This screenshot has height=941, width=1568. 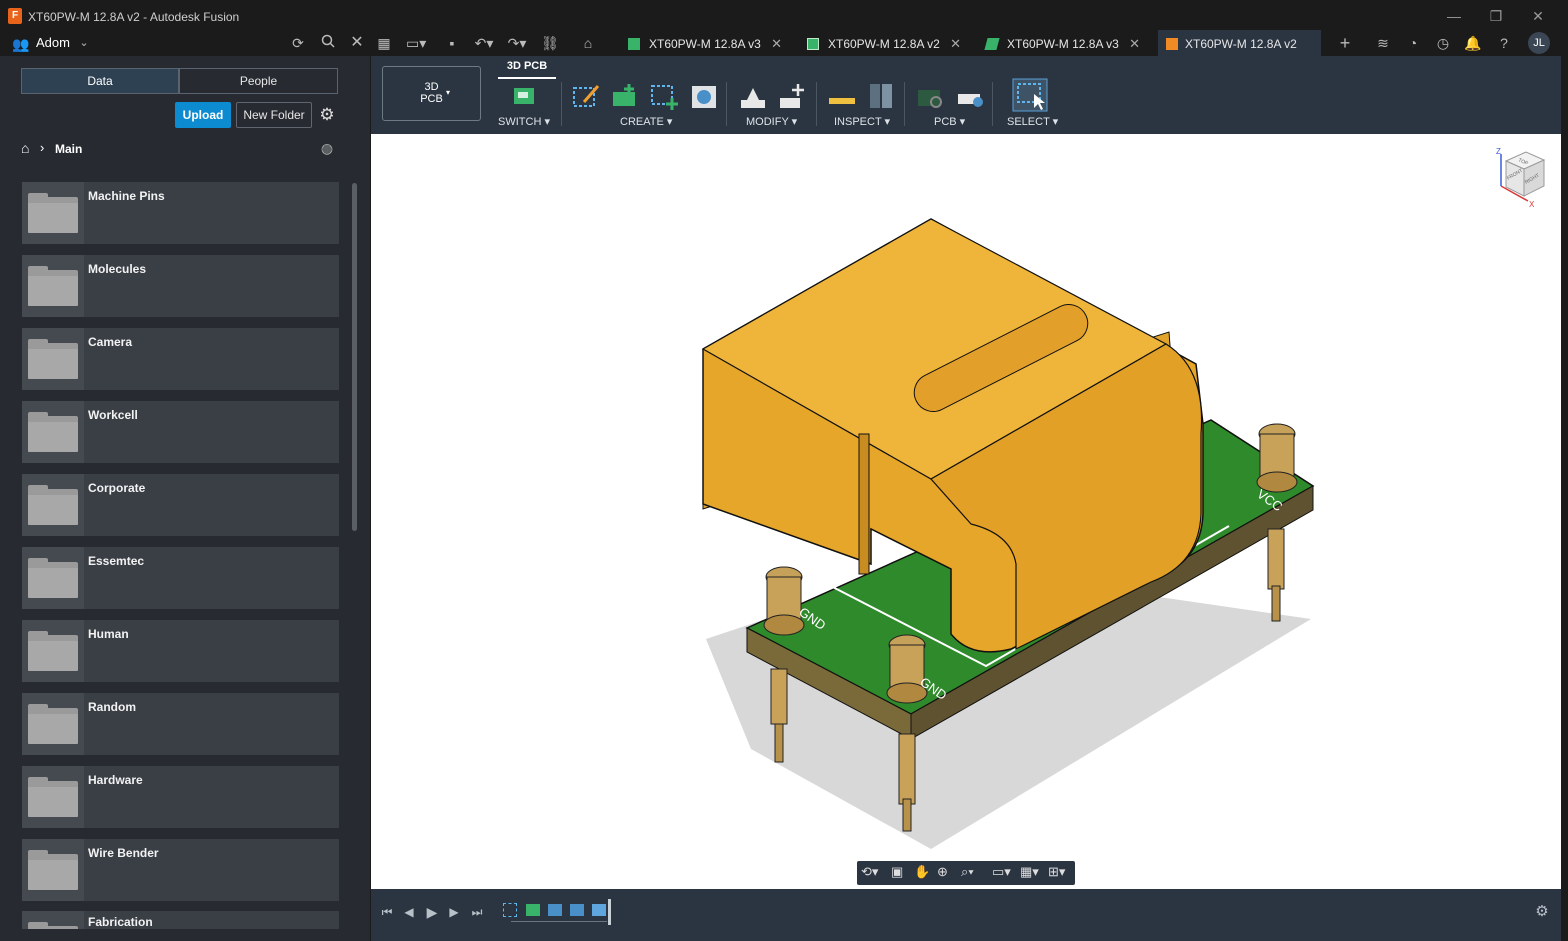 What do you see at coordinates (84, 43) in the screenshot?
I see `chevron-down-icon: ⌄` at bounding box center [84, 43].